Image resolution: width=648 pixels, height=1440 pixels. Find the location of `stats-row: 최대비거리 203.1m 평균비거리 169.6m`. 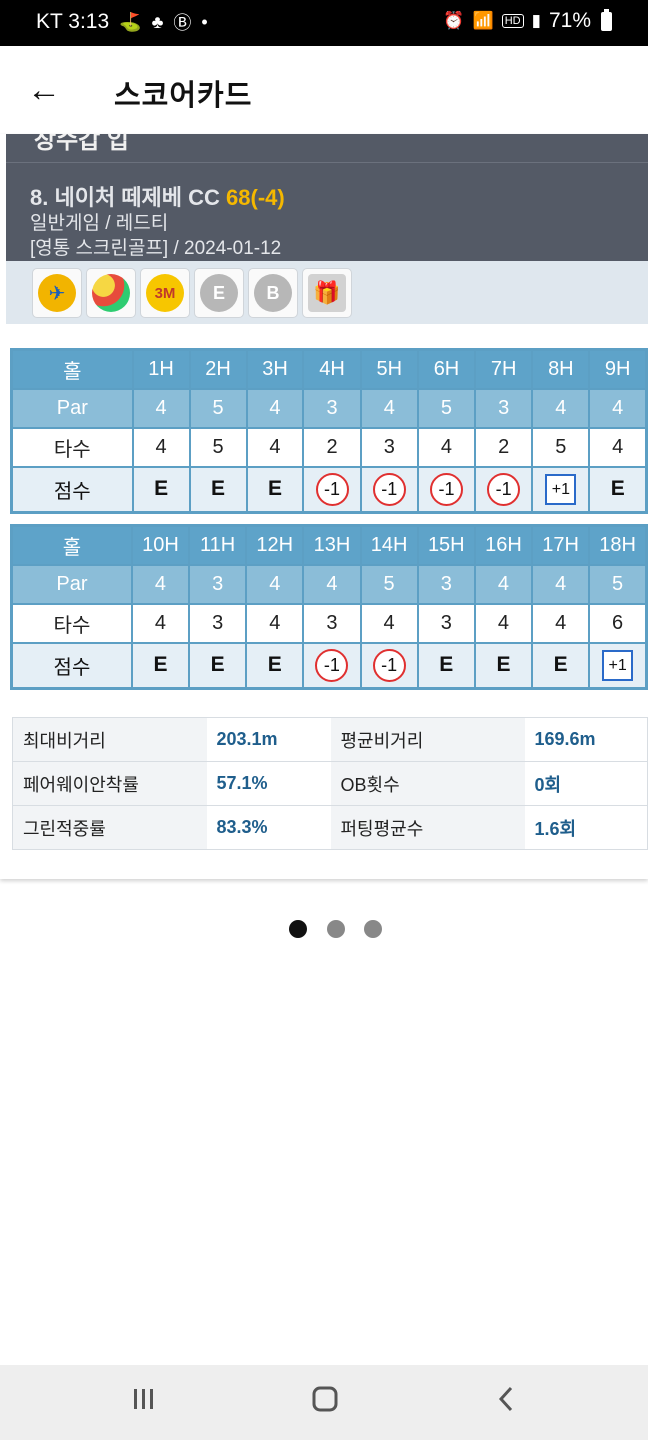

stats-row: 최대비거리 203.1m 평균비거리 169.6m is located at coordinates (330, 739).